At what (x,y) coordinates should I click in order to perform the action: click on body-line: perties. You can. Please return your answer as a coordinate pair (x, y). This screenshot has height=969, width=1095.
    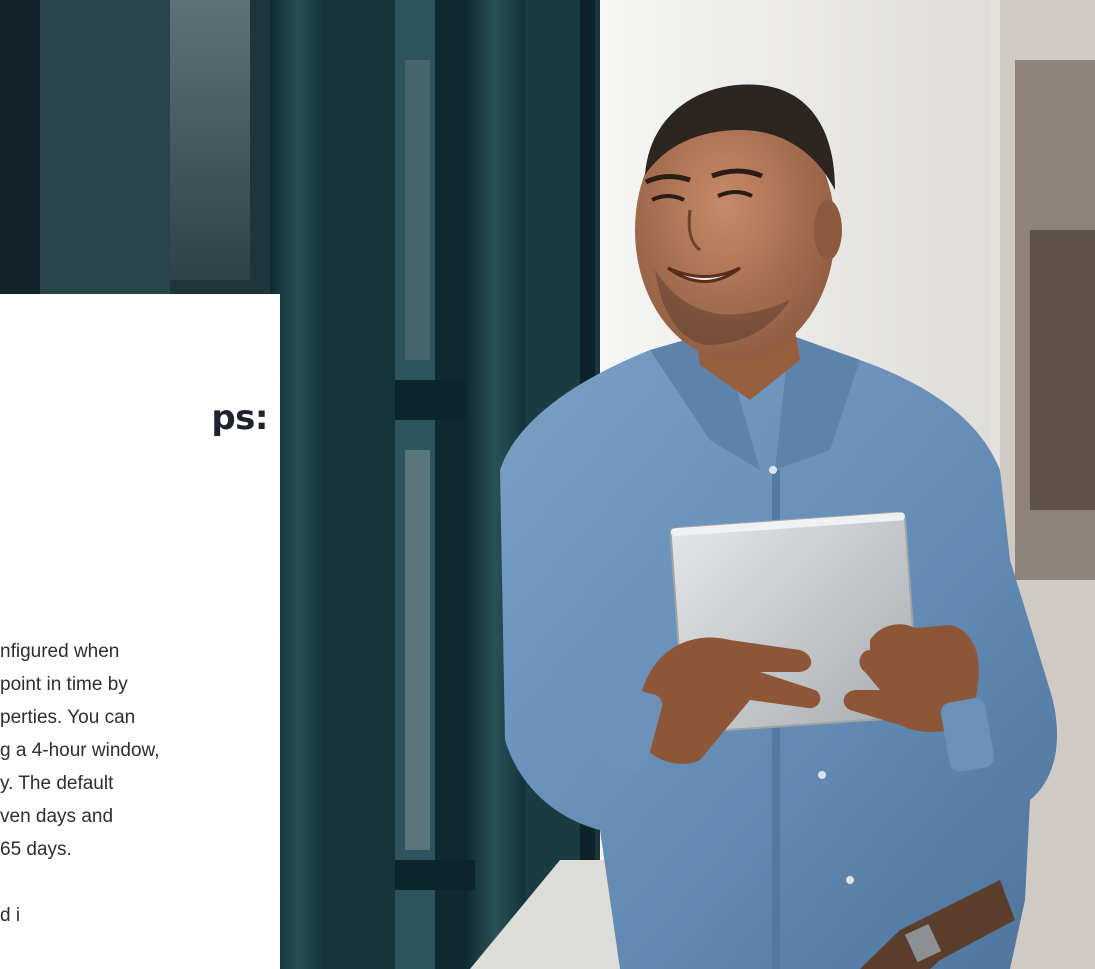
    Looking at the image, I should click on (68, 717).